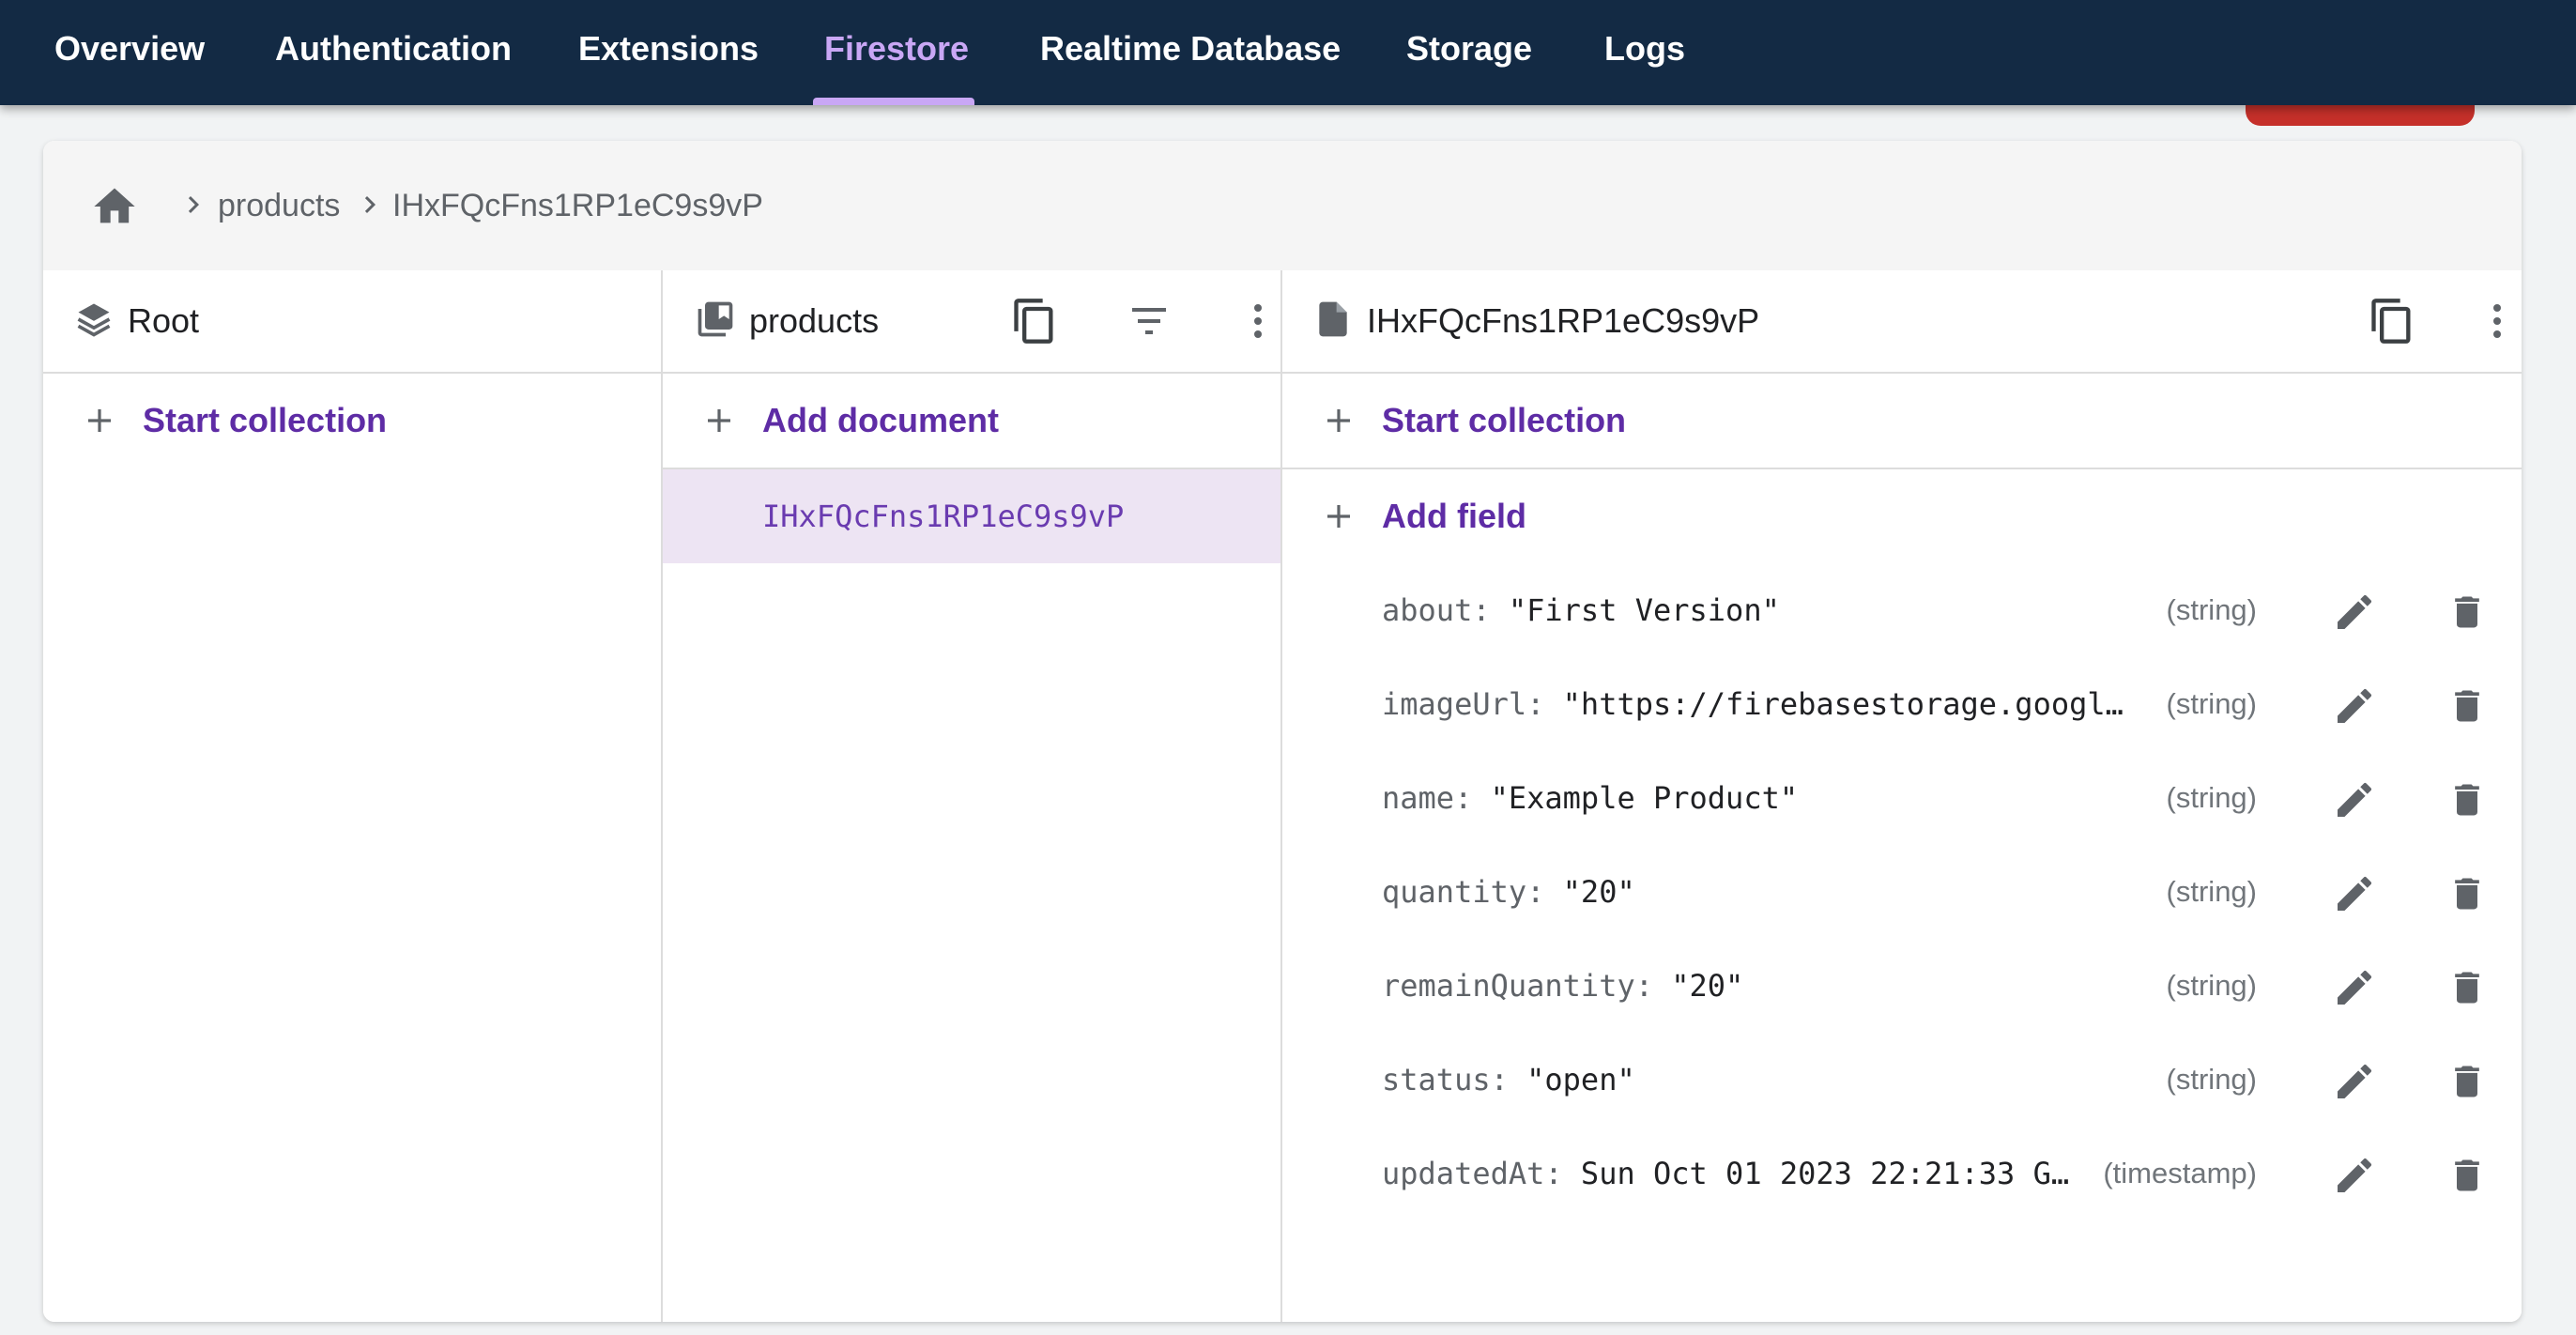  Describe the element at coordinates (1769, 1079) in the screenshot. I see `field-text: status: "open"` at that location.